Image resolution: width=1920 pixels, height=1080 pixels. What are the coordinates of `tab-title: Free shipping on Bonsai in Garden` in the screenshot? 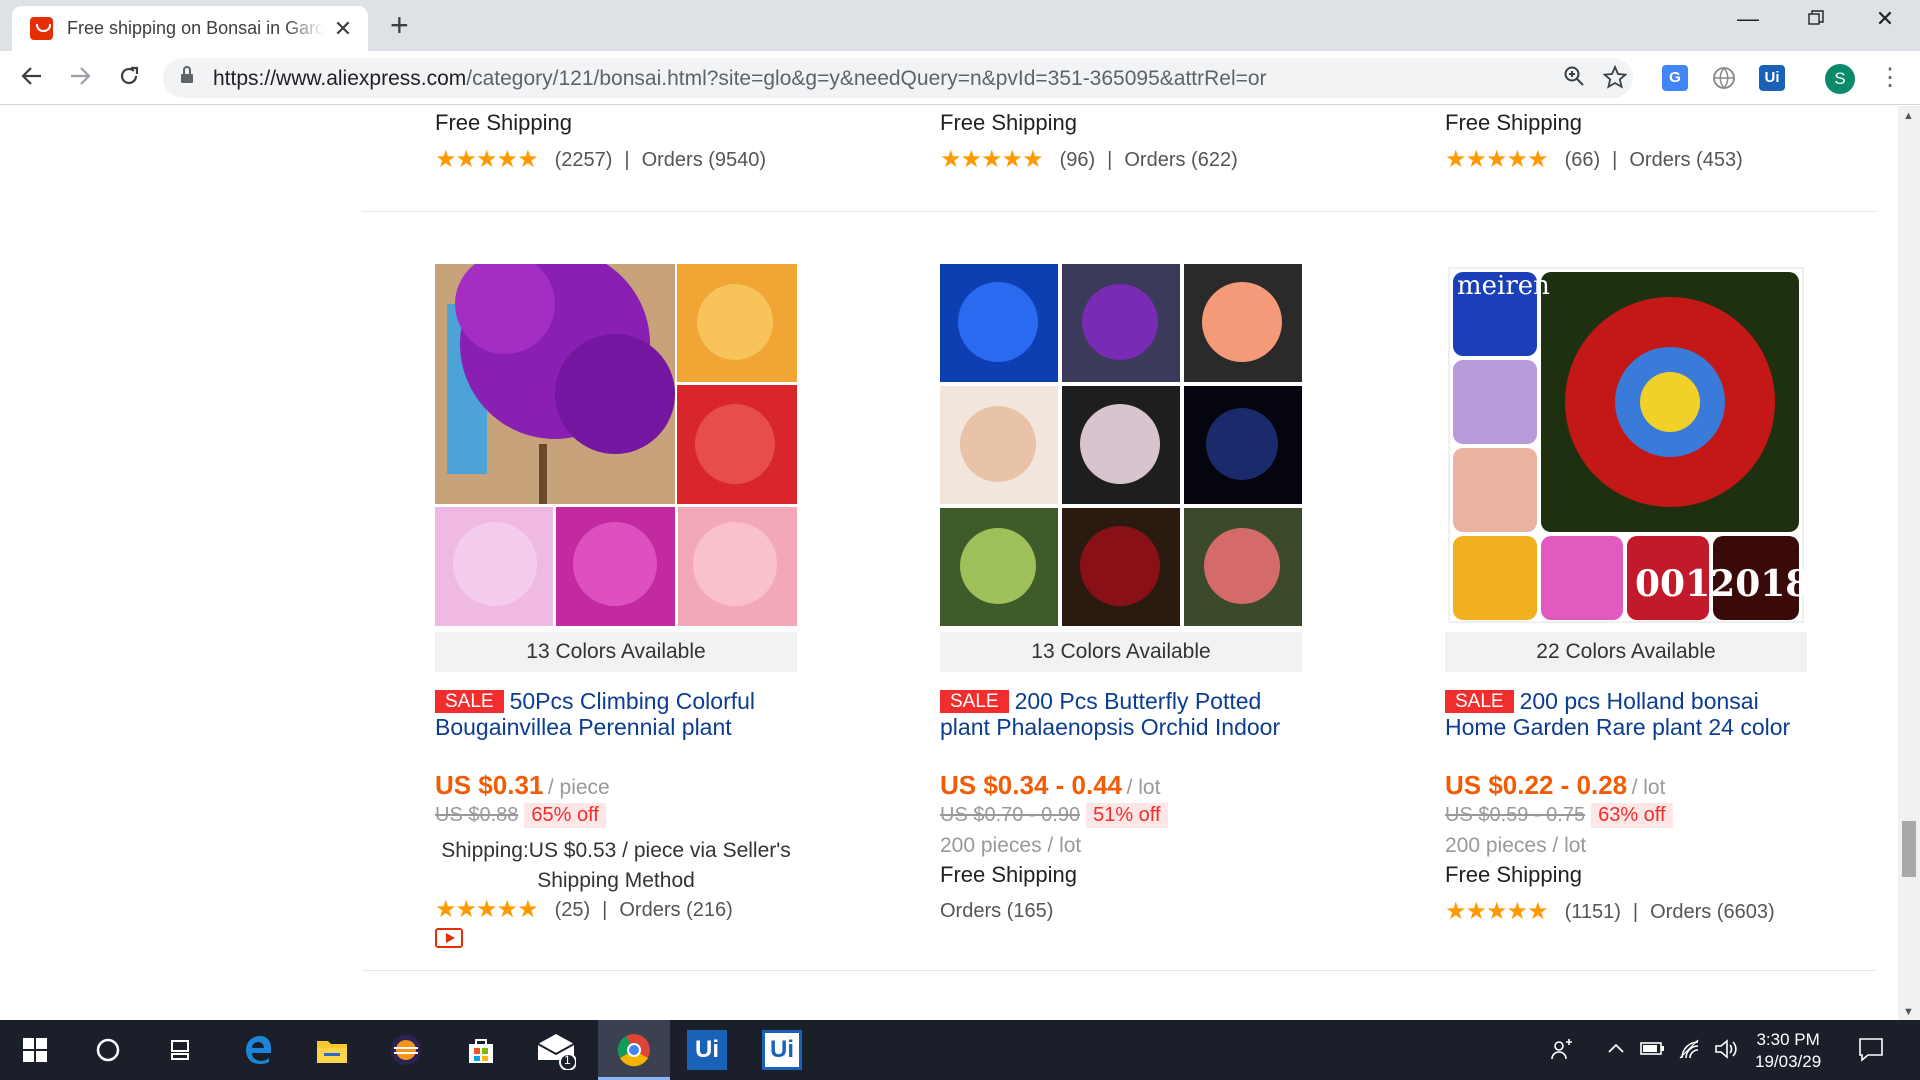 It's located at (195, 28).